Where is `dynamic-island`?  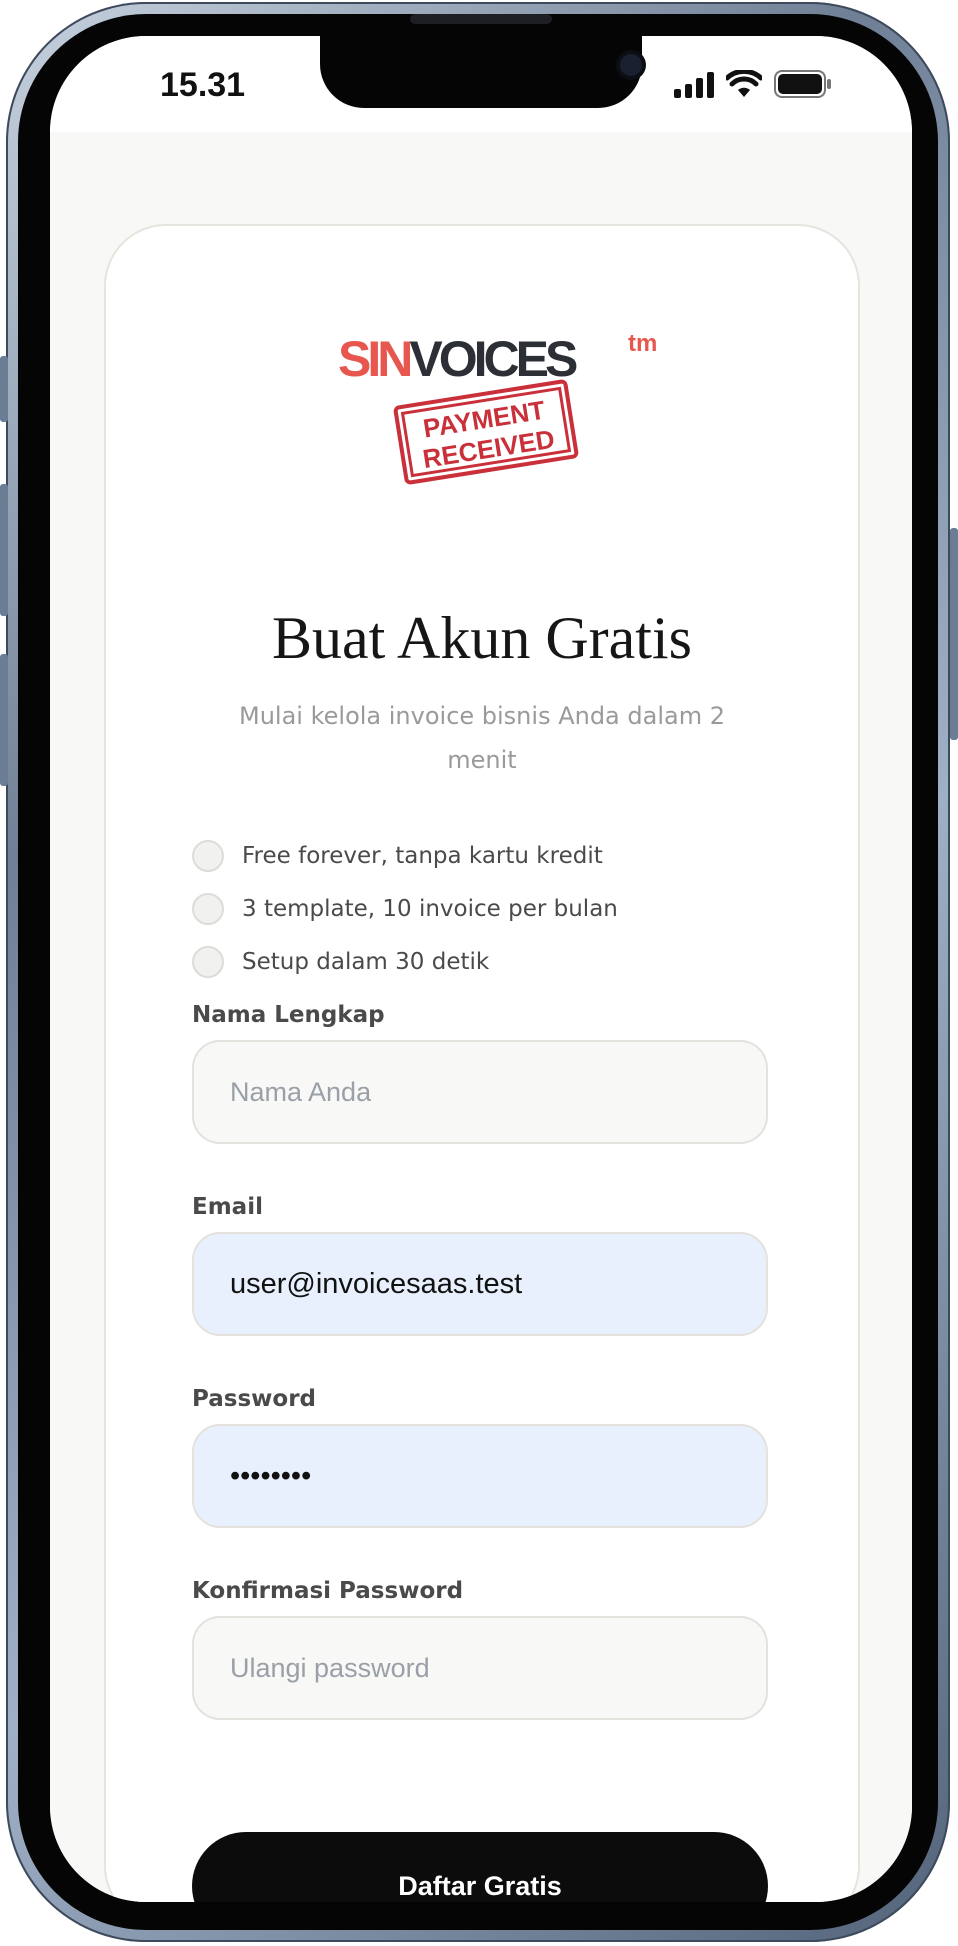 dynamic-island is located at coordinates (481, 72).